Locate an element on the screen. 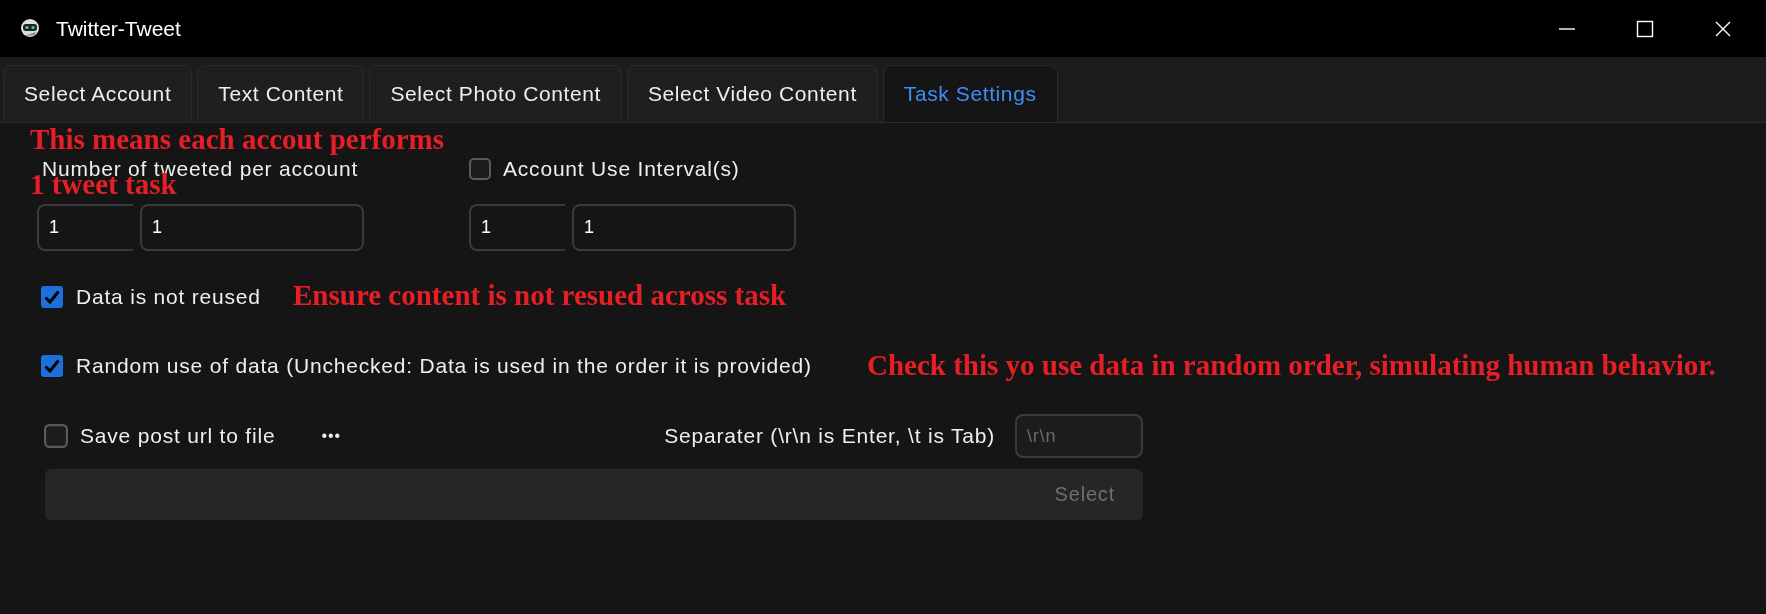 Image resolution: width=1766 pixels, height=614 pixels. tab: Select Video Content is located at coordinates (752, 93).